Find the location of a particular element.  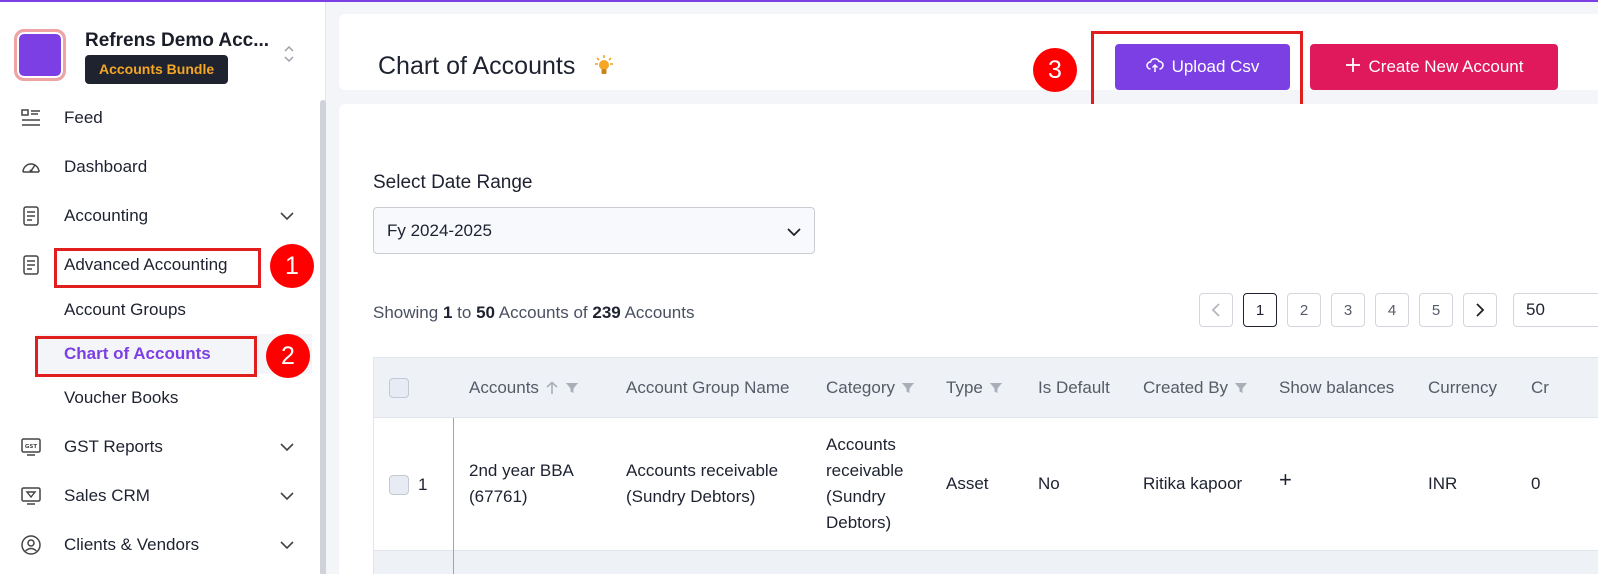

column-account-group-name: Account Group Name is located at coordinates (707, 388).